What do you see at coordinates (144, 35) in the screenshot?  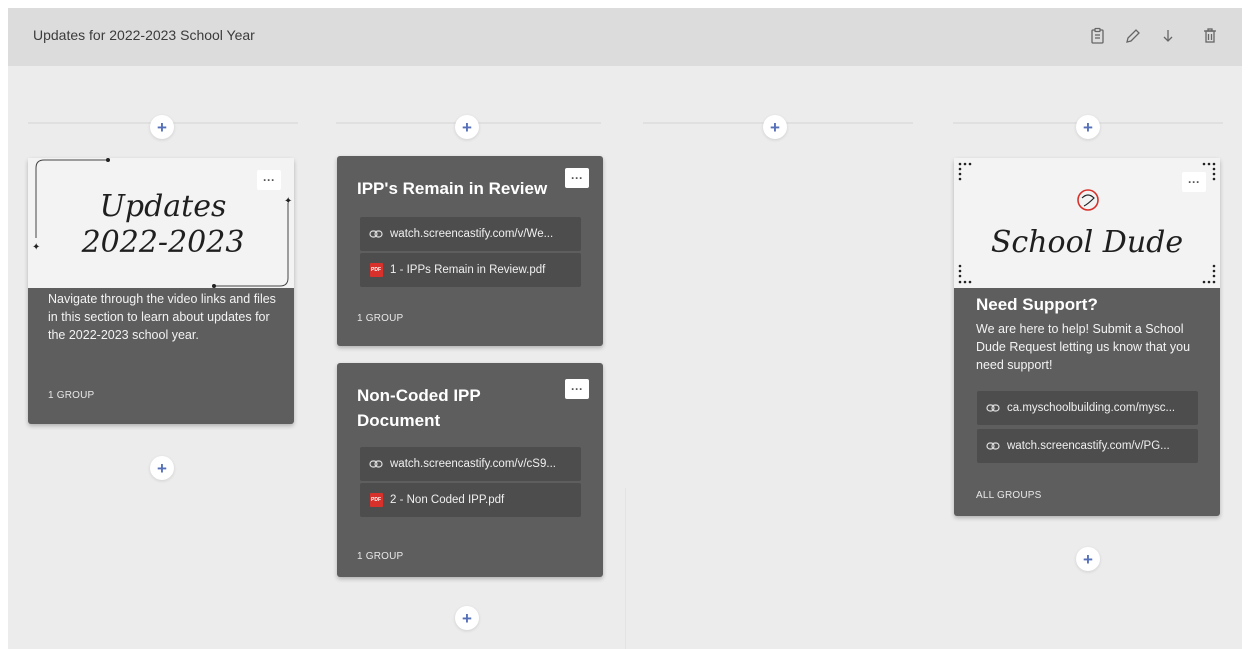 I see `board-title: Updates for 2022-2023 School Year` at bounding box center [144, 35].